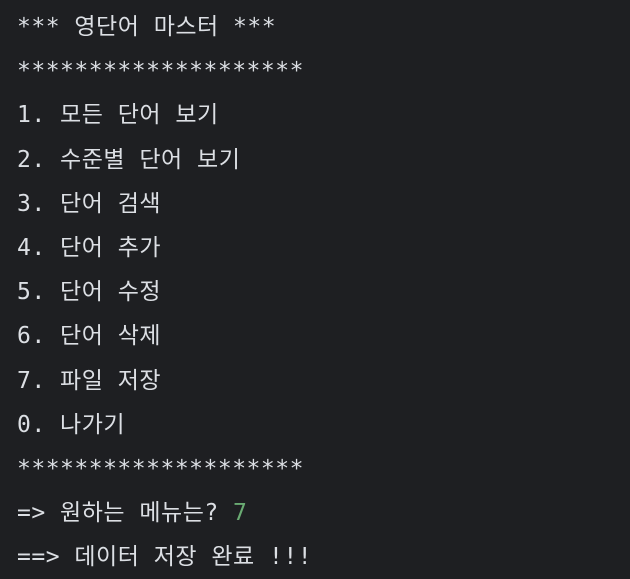 Image resolution: width=630 pixels, height=579 pixels. Describe the element at coordinates (125, 513) in the screenshot. I see `prompt-text: => 원하는 메뉴는?` at that location.